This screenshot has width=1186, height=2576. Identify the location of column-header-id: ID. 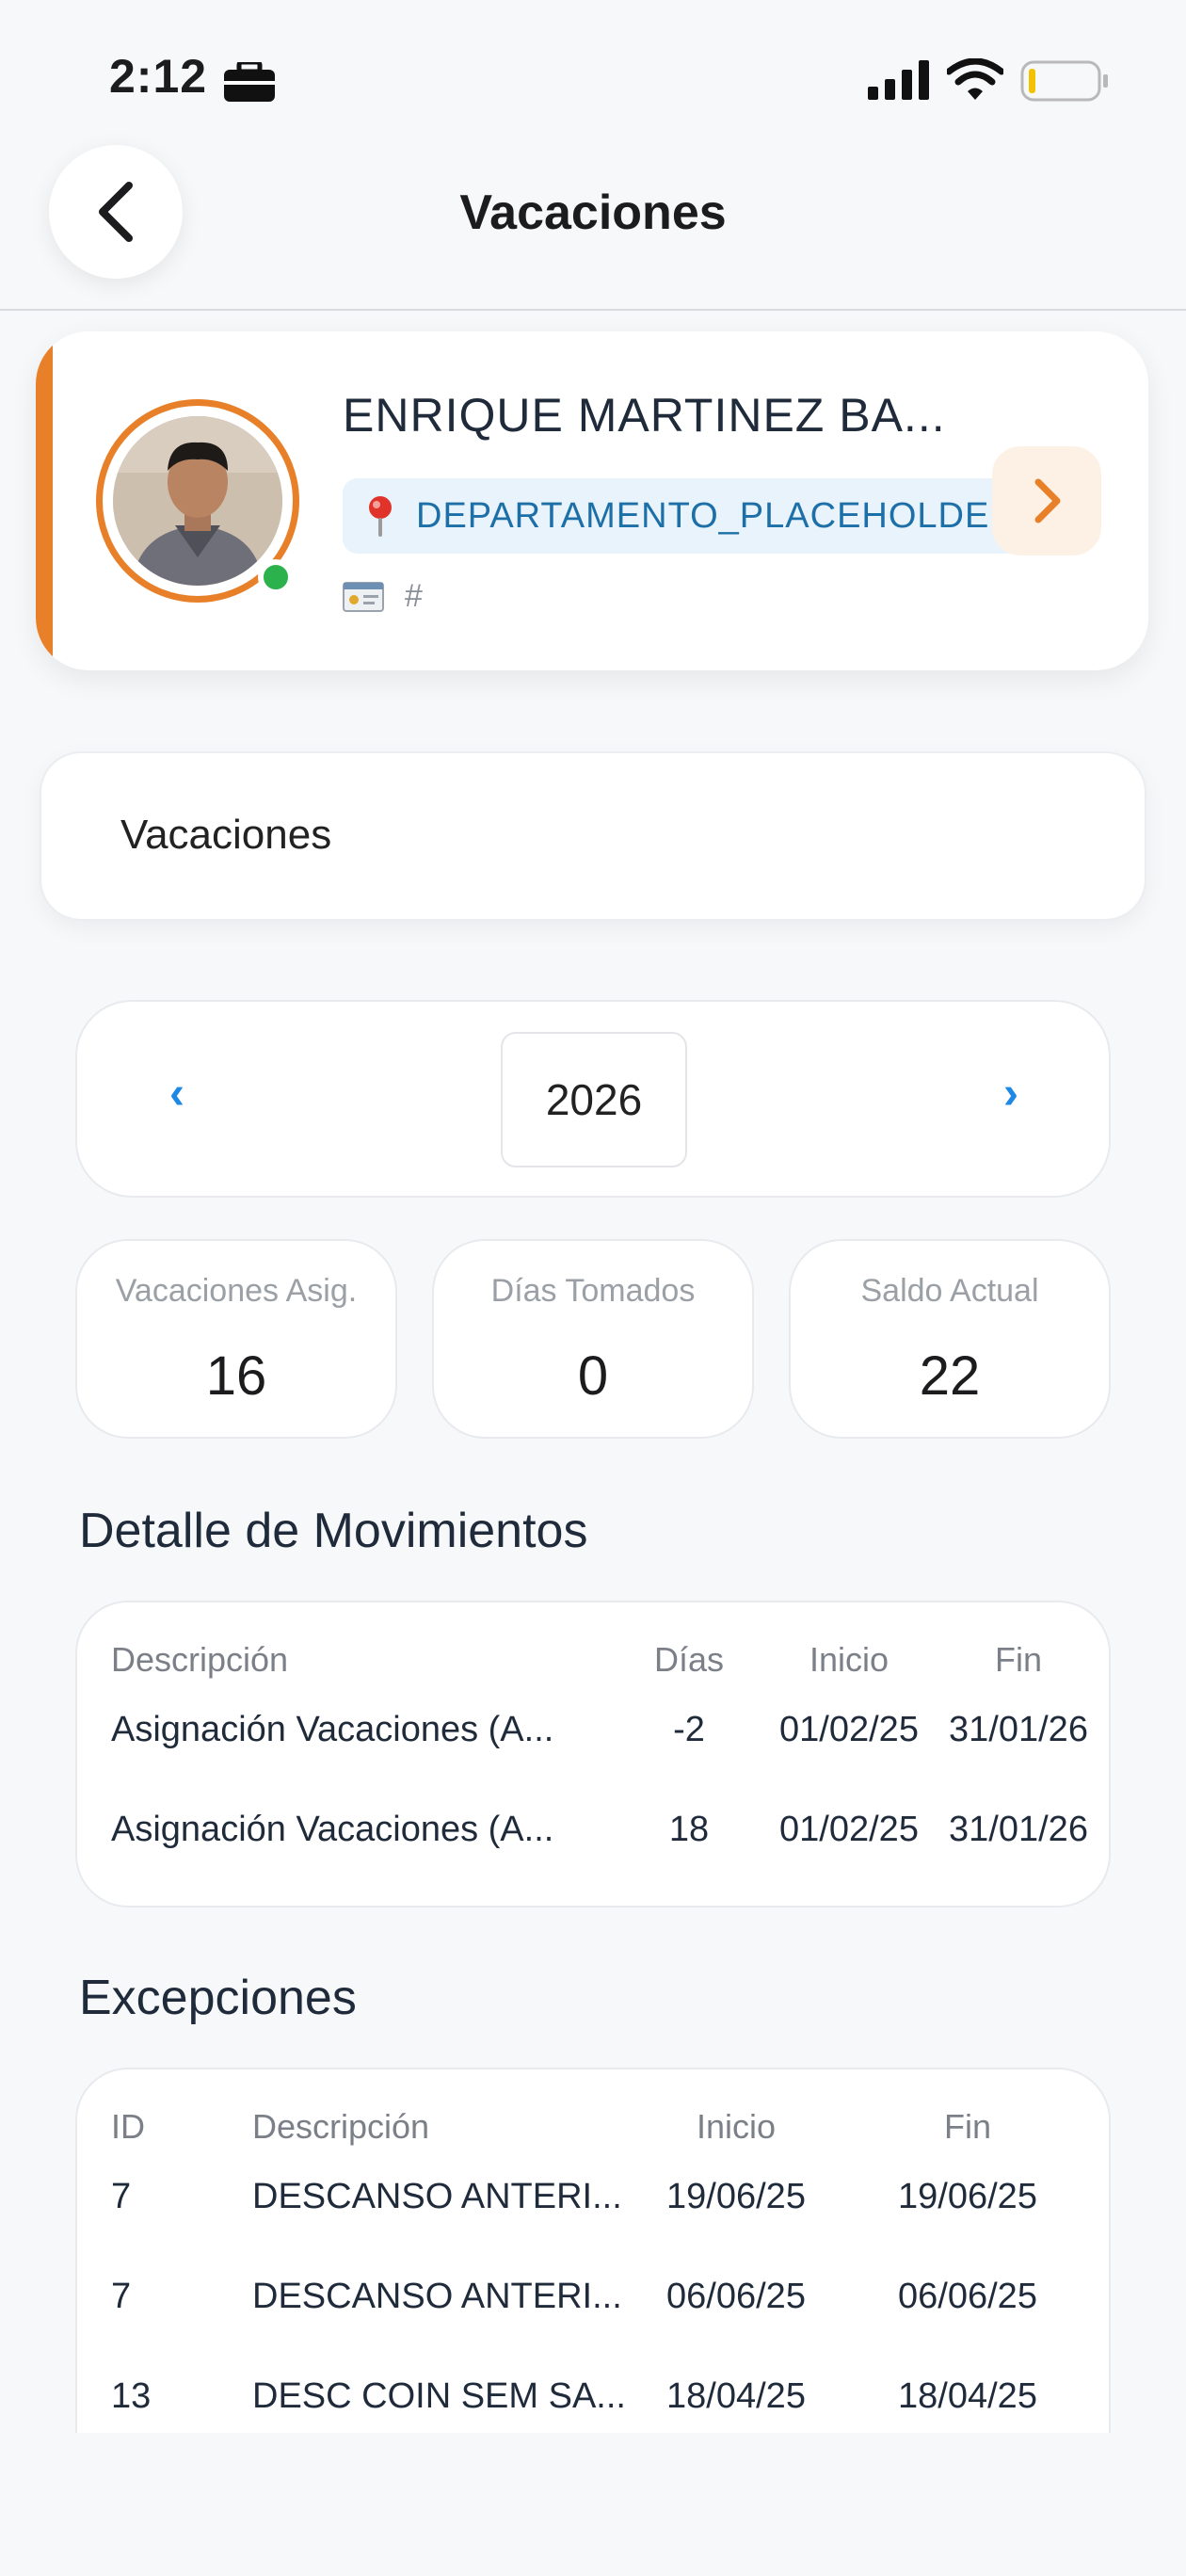
(128, 2126).